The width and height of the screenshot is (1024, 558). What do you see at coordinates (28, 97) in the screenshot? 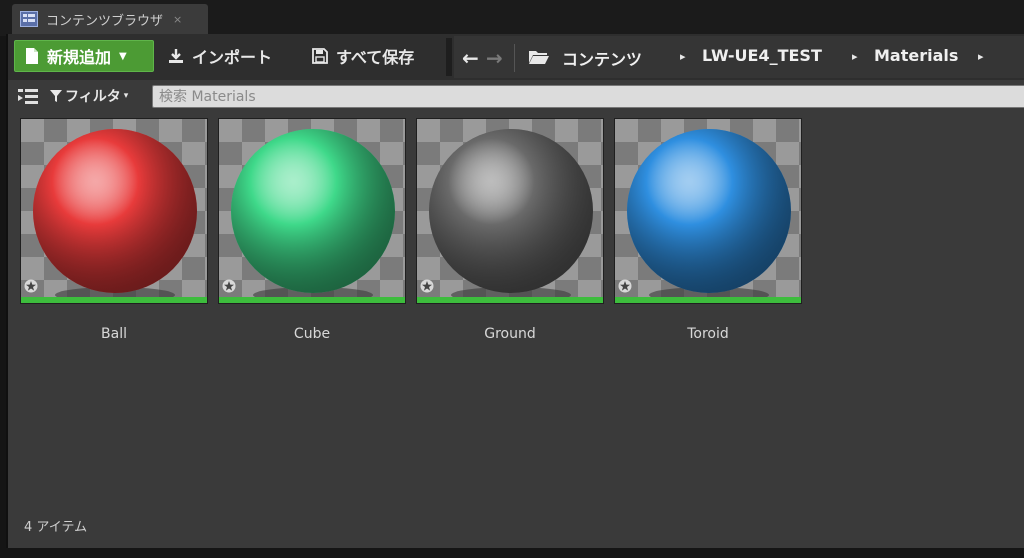
I see `sources-panel-toggle-icon` at bounding box center [28, 97].